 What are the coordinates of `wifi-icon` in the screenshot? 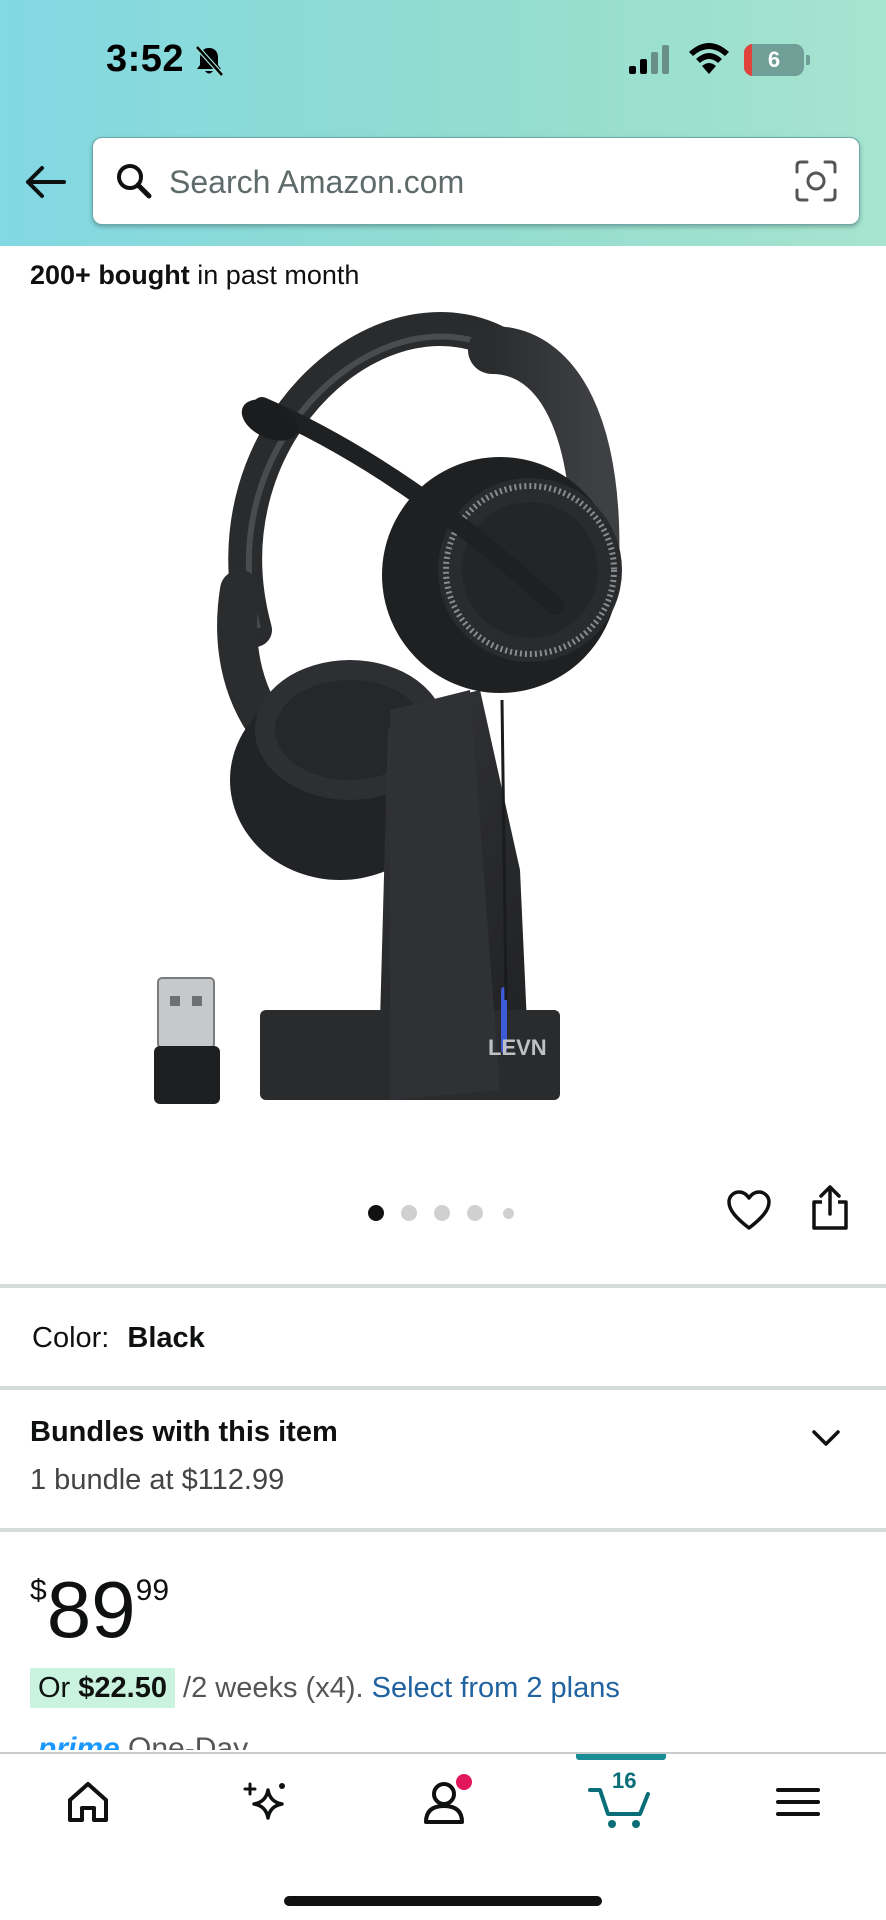 It's located at (709, 58).